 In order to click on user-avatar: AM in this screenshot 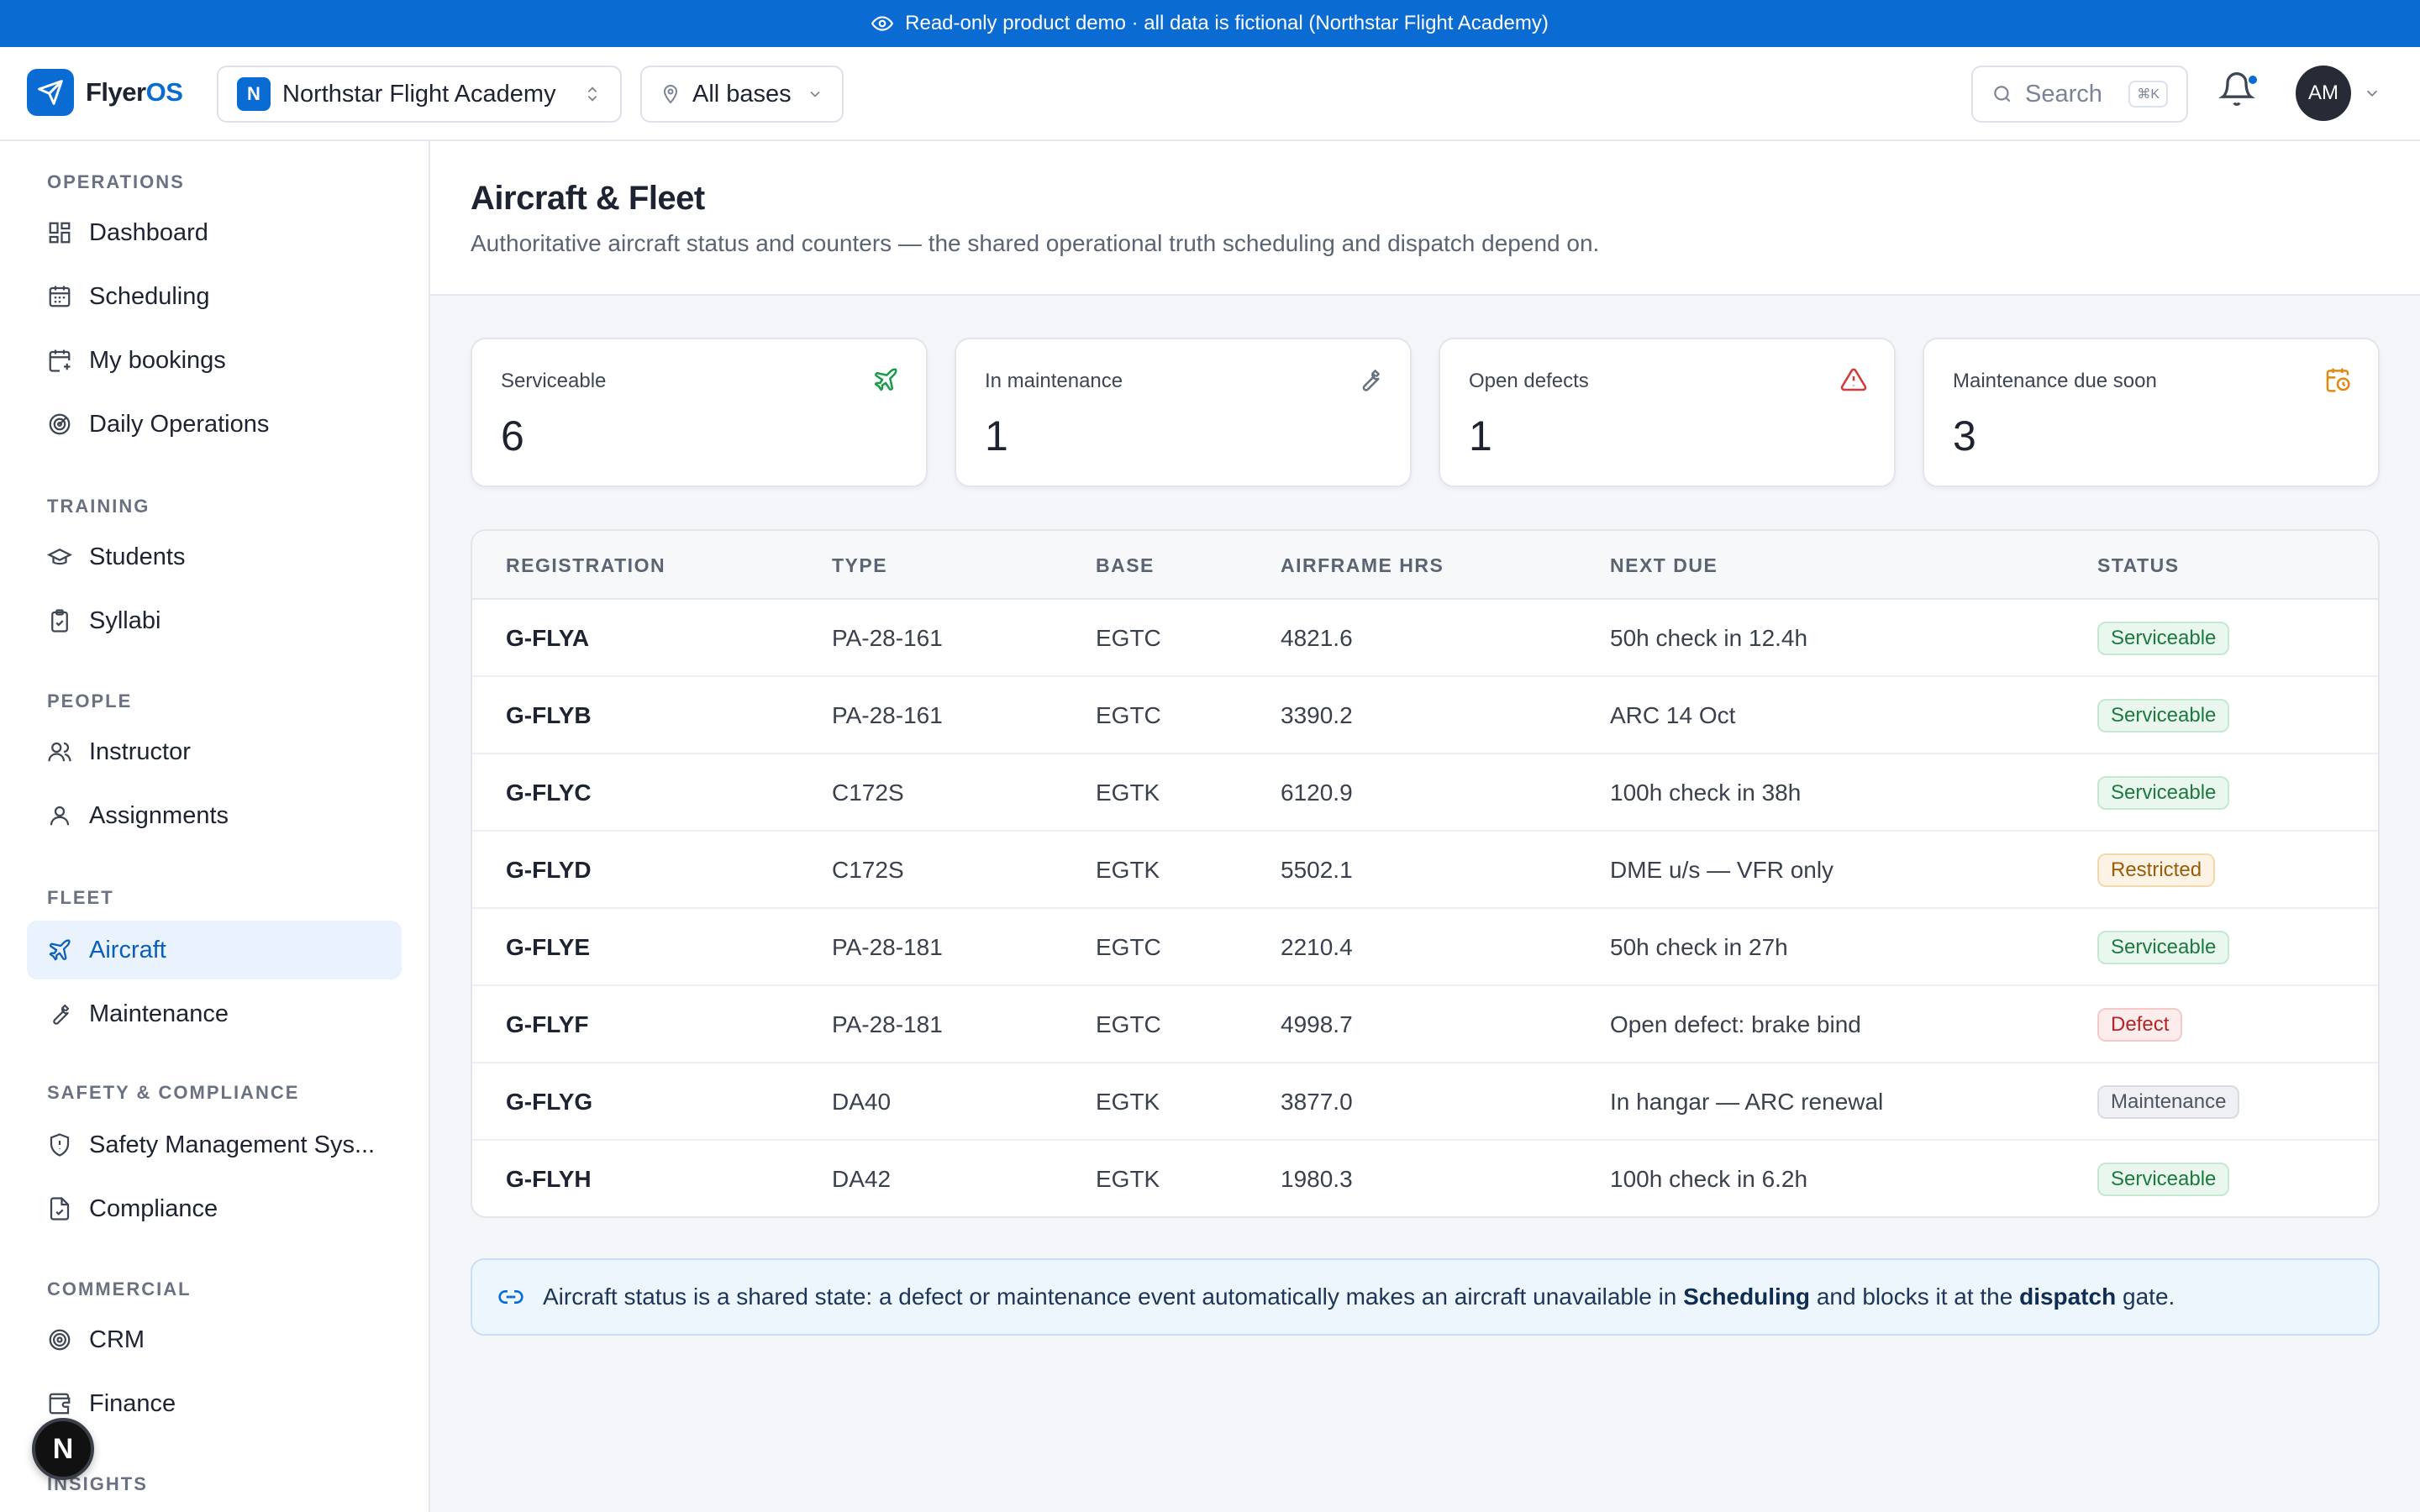, I will do `click(2324, 93)`.